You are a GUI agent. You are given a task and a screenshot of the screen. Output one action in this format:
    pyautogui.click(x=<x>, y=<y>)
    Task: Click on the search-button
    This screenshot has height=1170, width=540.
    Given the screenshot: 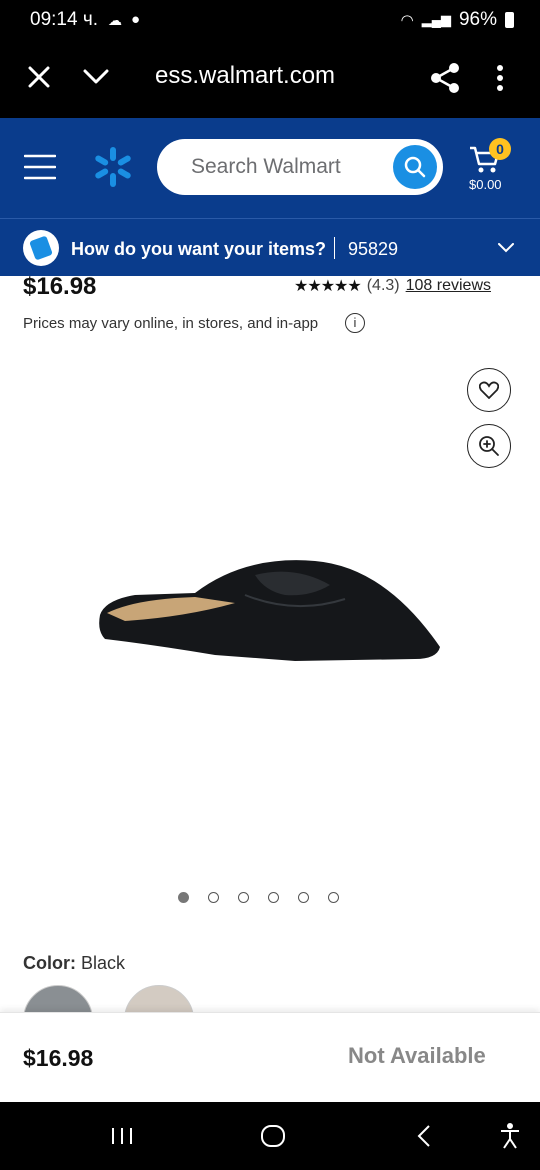 What is the action you would take?
    pyautogui.click(x=415, y=167)
    